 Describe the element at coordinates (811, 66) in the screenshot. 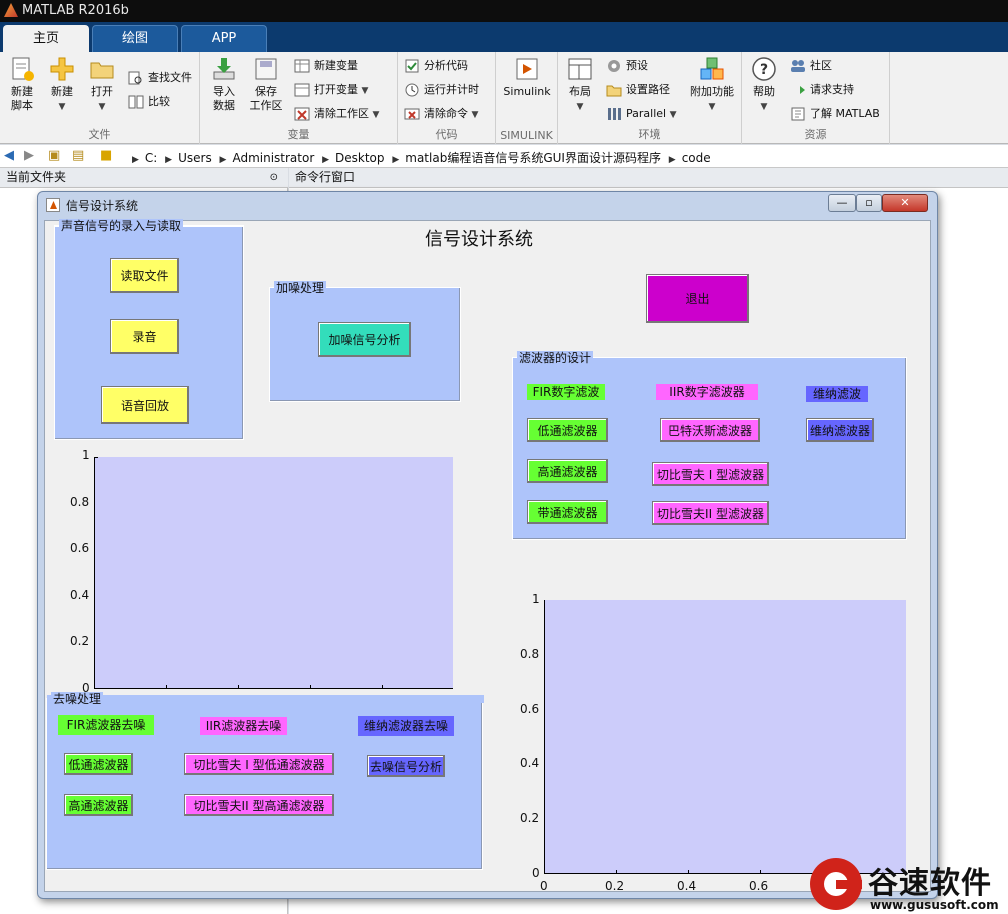

I see `community-button: 社区` at that location.